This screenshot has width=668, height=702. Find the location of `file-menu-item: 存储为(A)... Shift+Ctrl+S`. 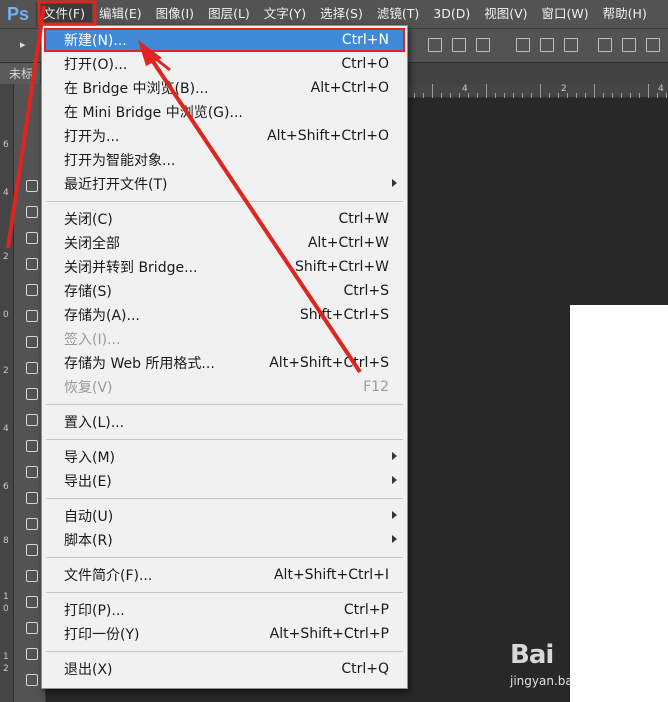

file-menu-item: 存储为(A)... Shift+Ctrl+S is located at coordinates (224, 315).